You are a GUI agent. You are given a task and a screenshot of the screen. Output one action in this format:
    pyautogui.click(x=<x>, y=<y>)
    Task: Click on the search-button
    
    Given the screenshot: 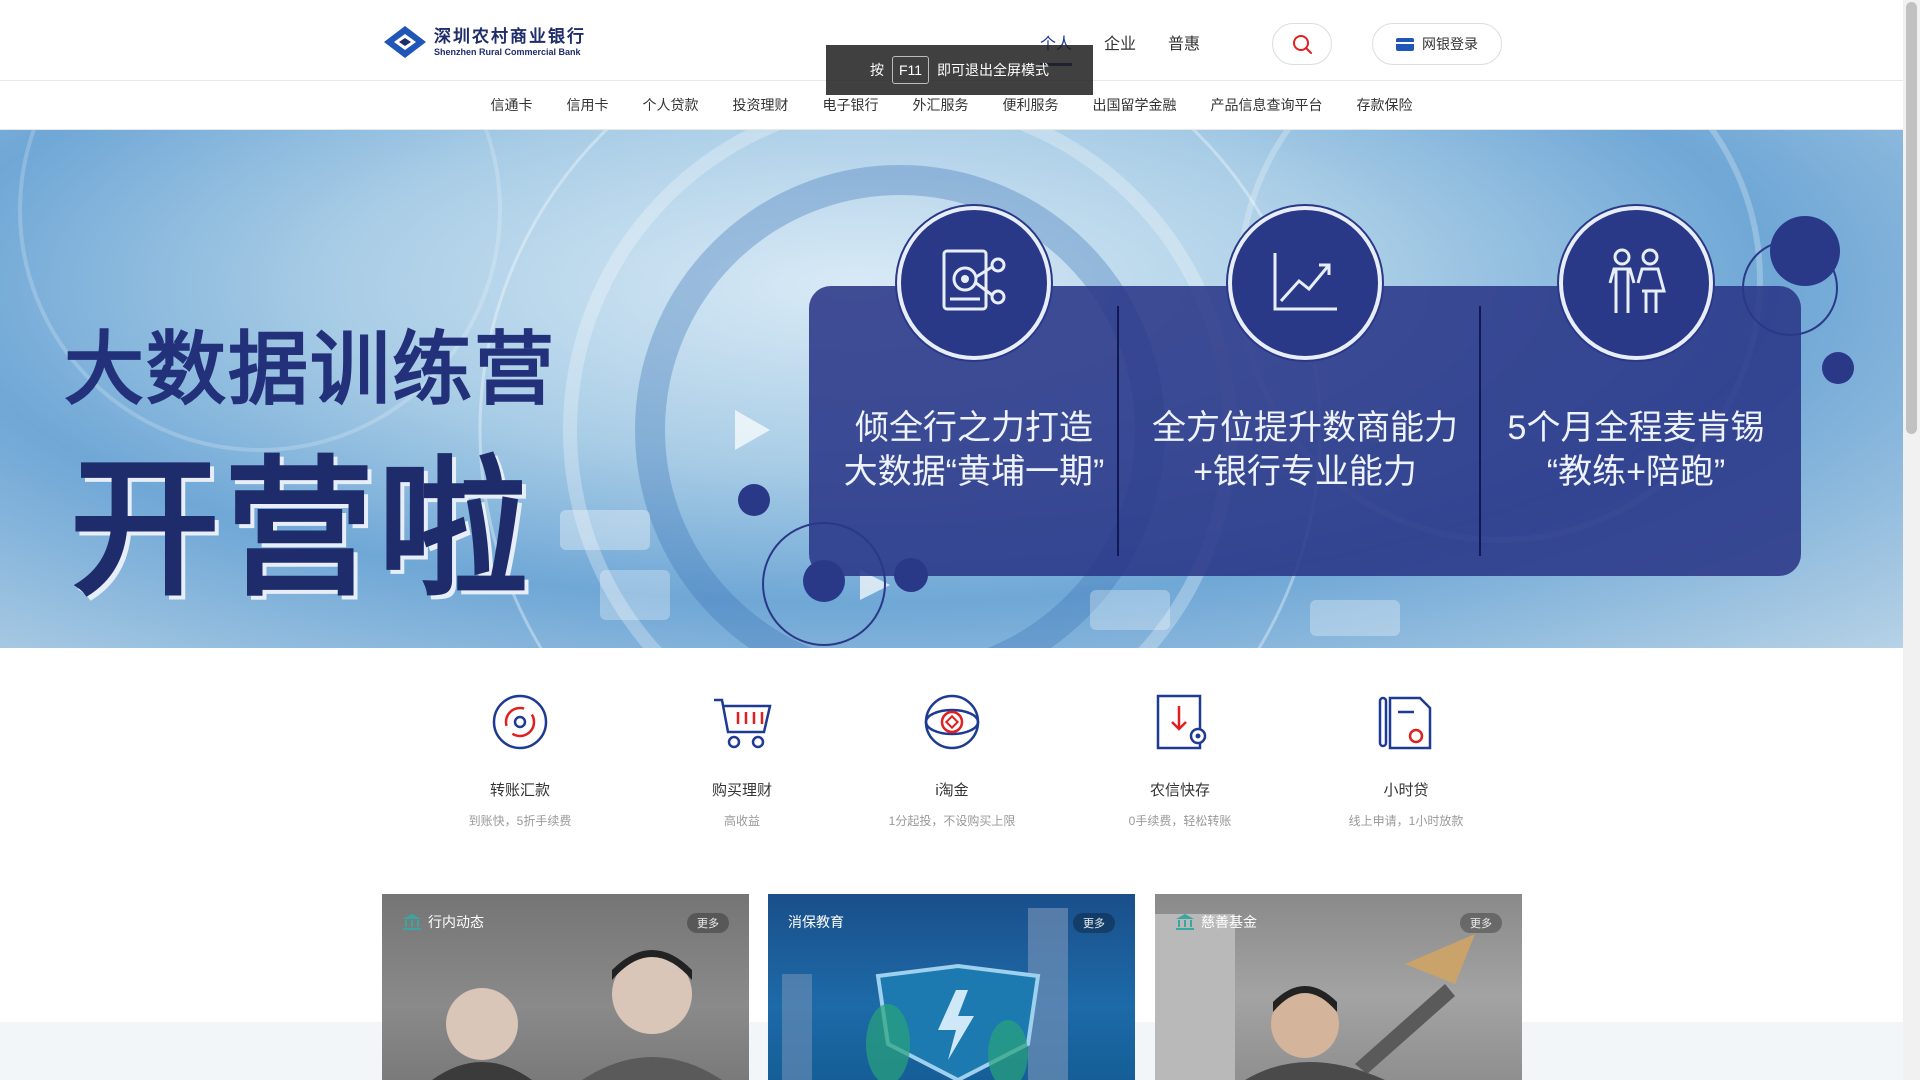 What is the action you would take?
    pyautogui.click(x=1302, y=44)
    